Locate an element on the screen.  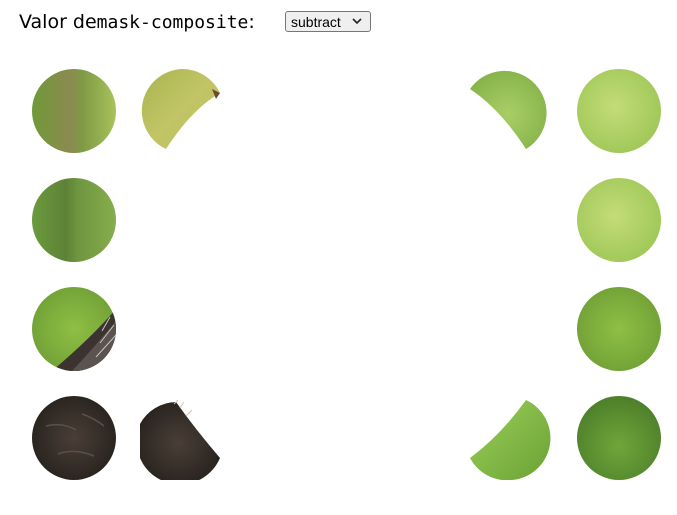
mask-tile-r1-c4 is located at coordinates (619, 111).